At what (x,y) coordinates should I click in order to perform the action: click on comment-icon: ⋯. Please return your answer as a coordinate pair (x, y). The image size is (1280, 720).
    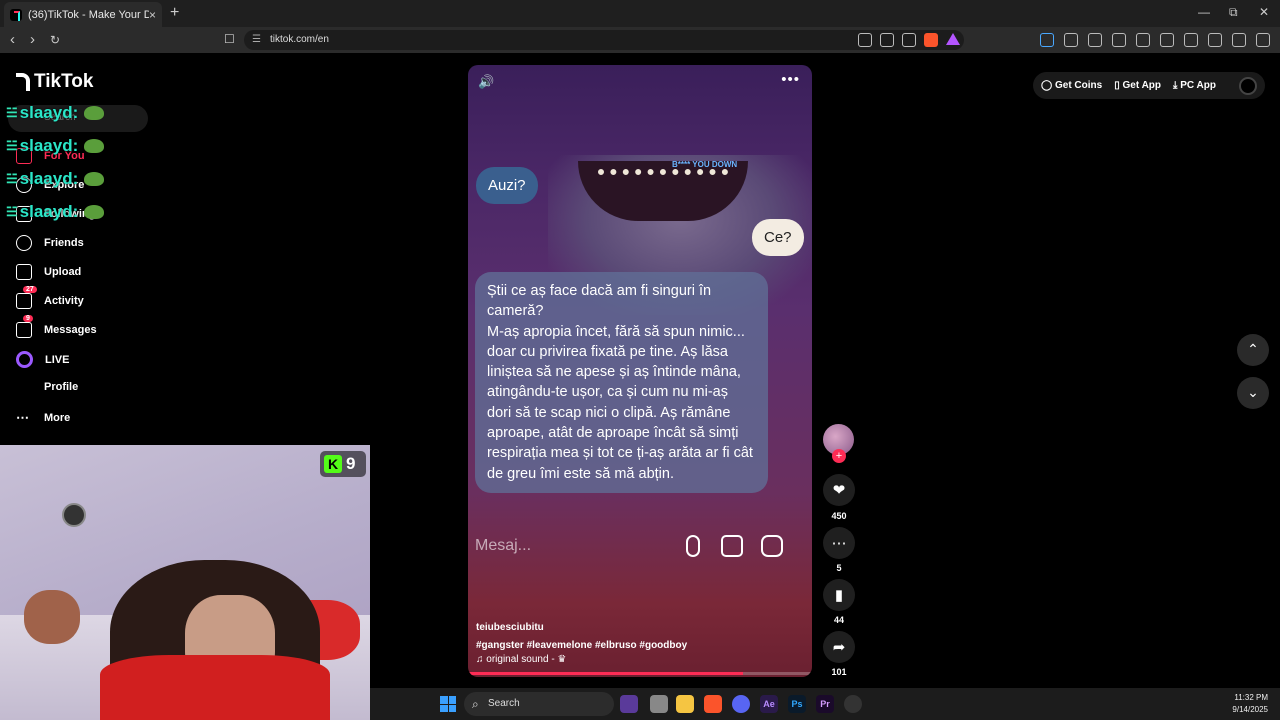
    Looking at the image, I should click on (839, 543).